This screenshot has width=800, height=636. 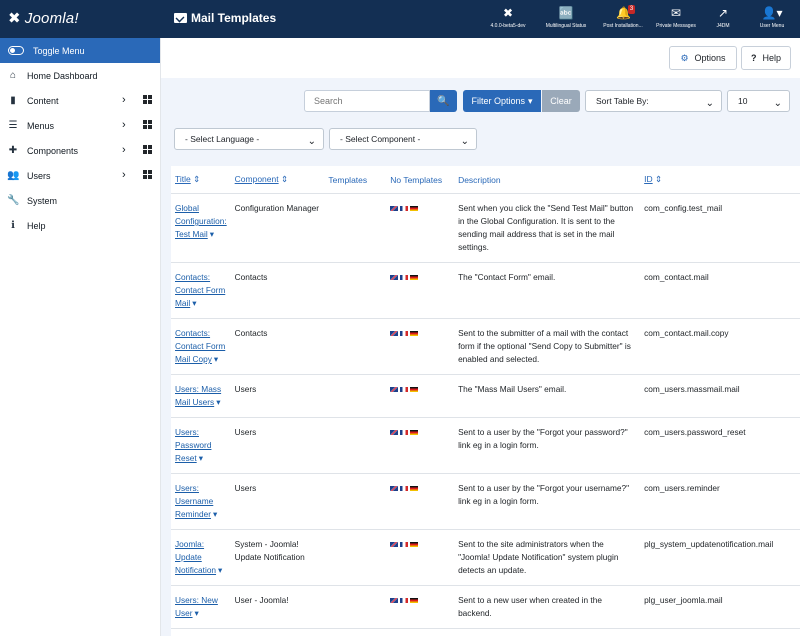 What do you see at coordinates (720, 445) in the screenshot?
I see `id-cell: com_users.password_reset` at bounding box center [720, 445].